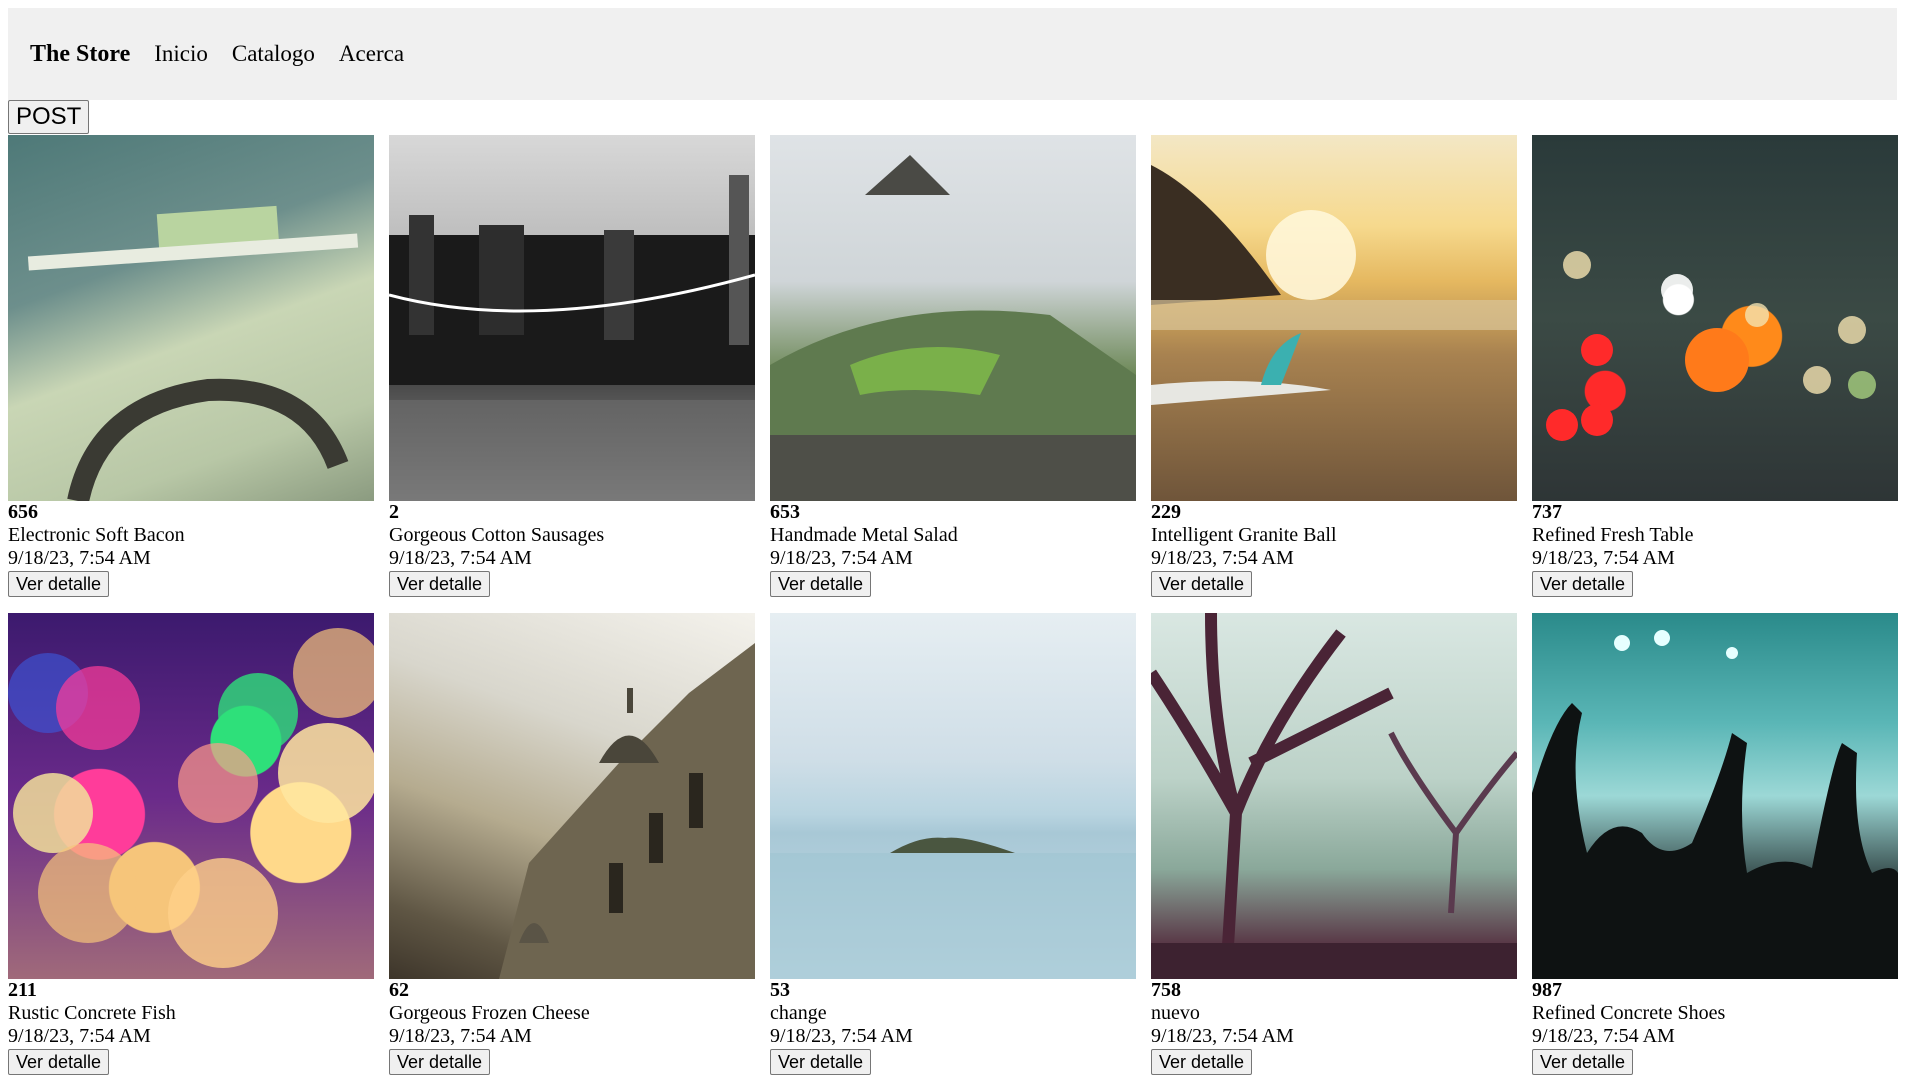 This screenshot has width=1920, height=1080. What do you see at coordinates (798, 1013) in the screenshot?
I see `product-name: change` at bounding box center [798, 1013].